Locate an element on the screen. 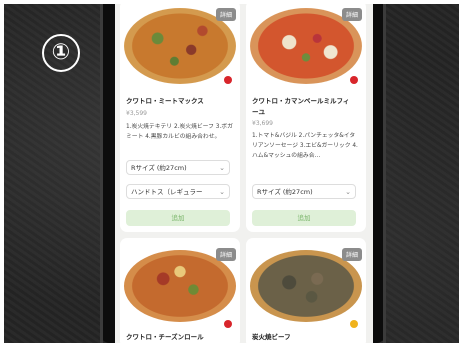 The image size is (463, 347). crust-select: ハンドトス（レギュラー ⌄ is located at coordinates (178, 191).